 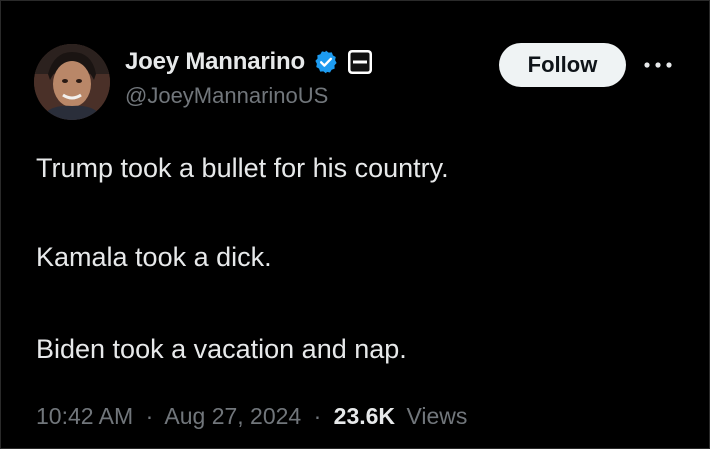 I want to click on views-count: 23.6K, so click(x=364, y=416).